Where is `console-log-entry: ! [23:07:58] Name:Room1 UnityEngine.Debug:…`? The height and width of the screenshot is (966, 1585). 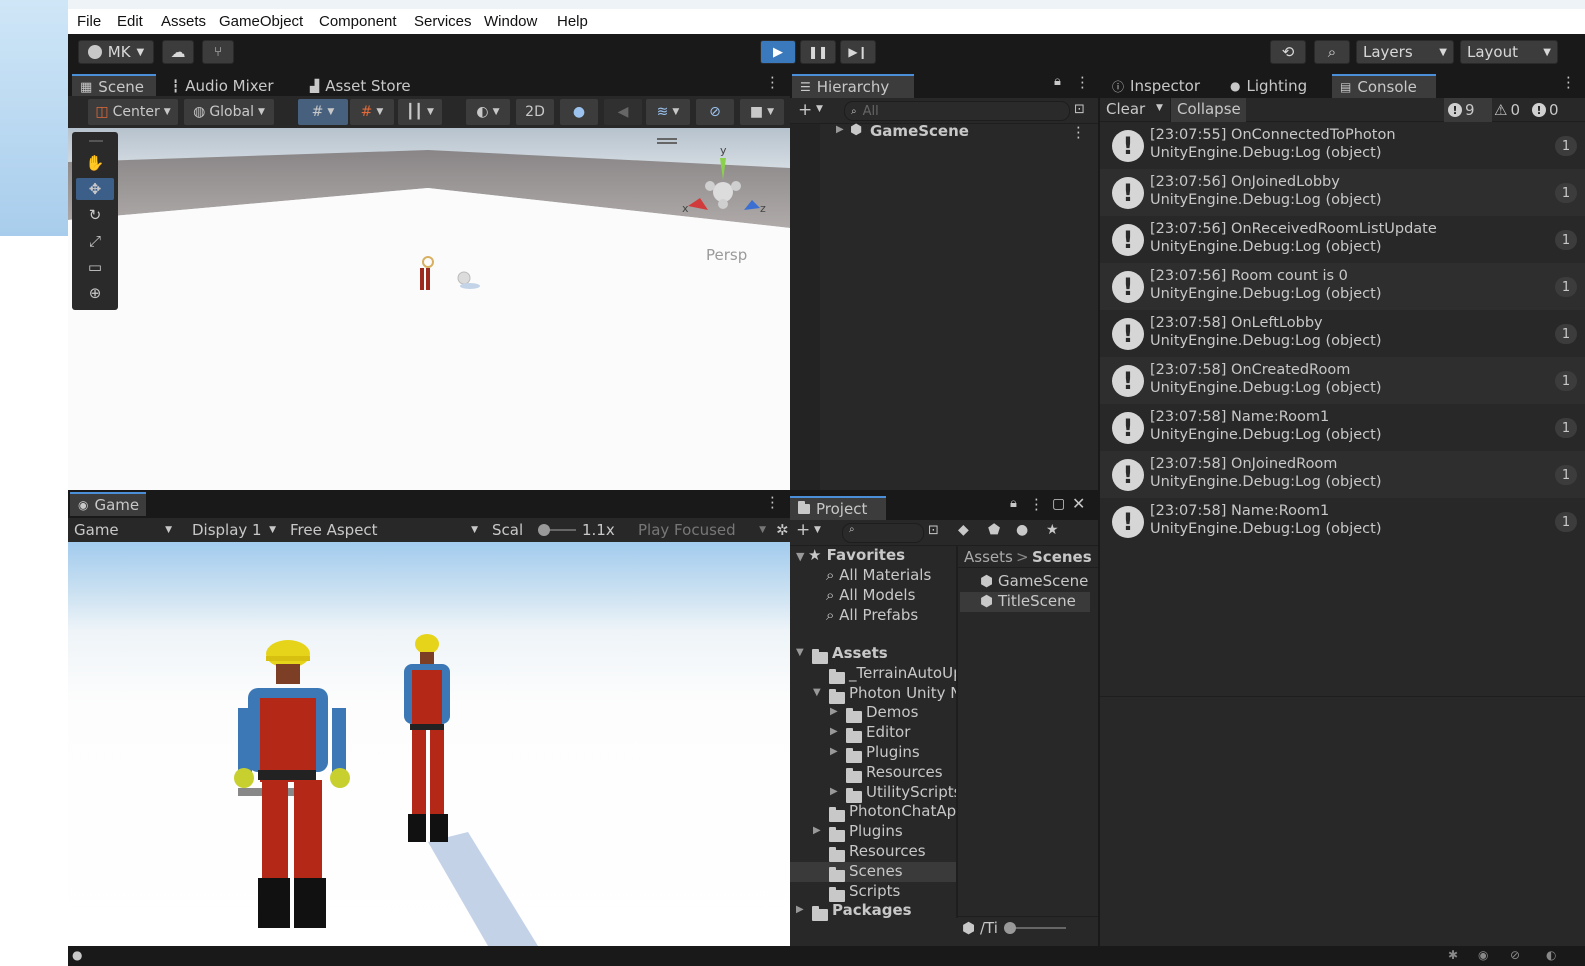 console-log-entry: ! [23:07:58] Name:Room1 UnityEngine.Debug:… is located at coordinates (1342, 521).